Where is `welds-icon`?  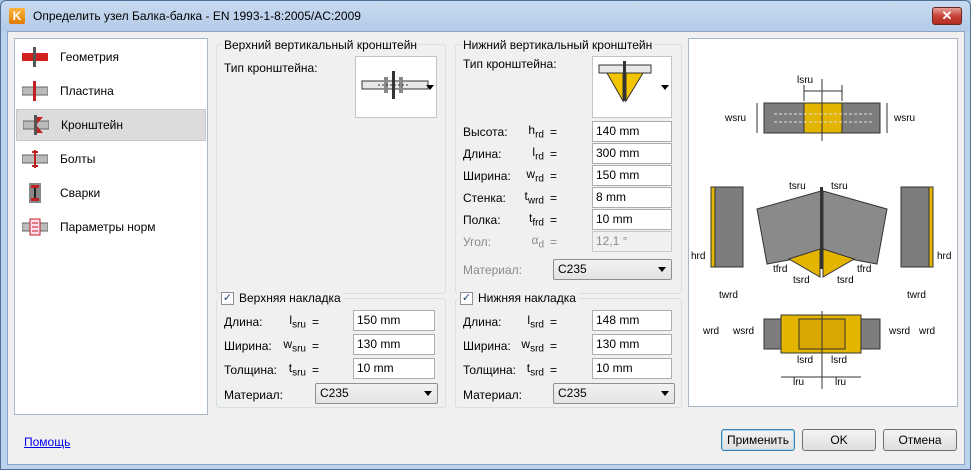
welds-icon is located at coordinates (35, 193).